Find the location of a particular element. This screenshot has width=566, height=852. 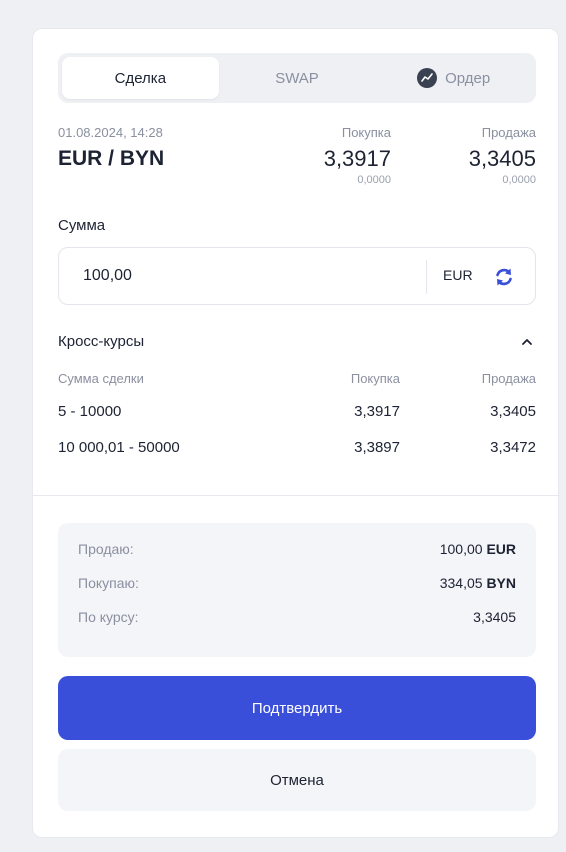

amount-field: EUR is located at coordinates (297, 276).